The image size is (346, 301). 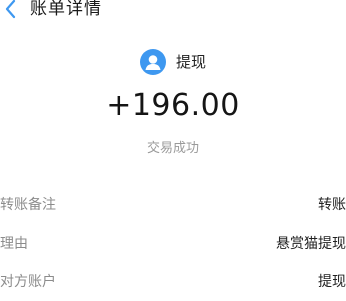 What do you see at coordinates (190, 62) in the screenshot?
I see `transaction-type-label: 提现` at bounding box center [190, 62].